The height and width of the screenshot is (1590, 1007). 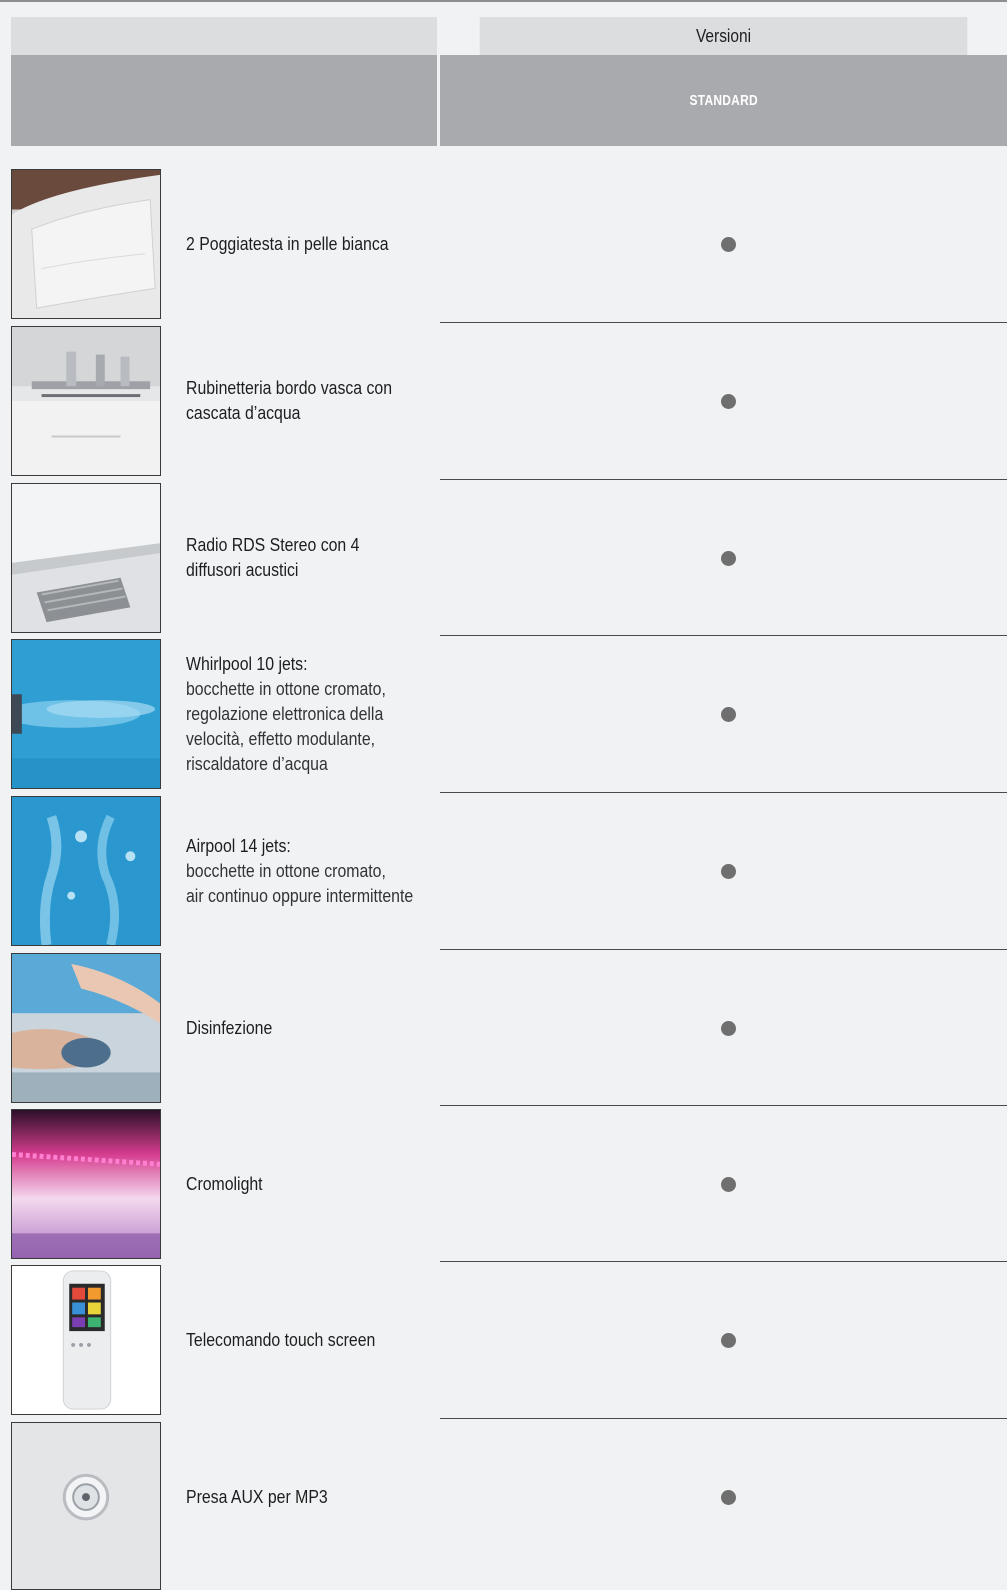 What do you see at coordinates (86, 558) in the screenshot?
I see `speaker-photo-icon` at bounding box center [86, 558].